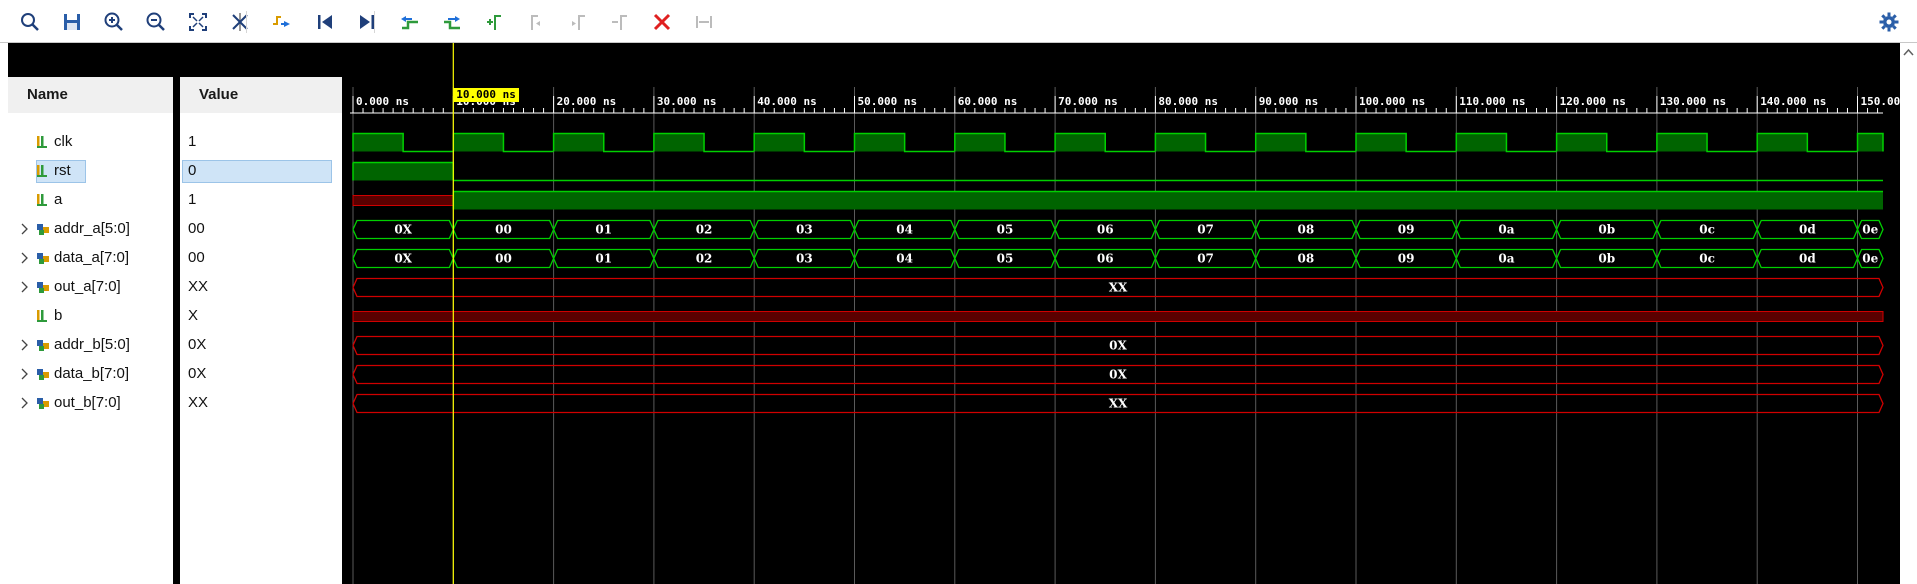 This screenshot has width=1917, height=584. I want to click on search-button, so click(30, 22).